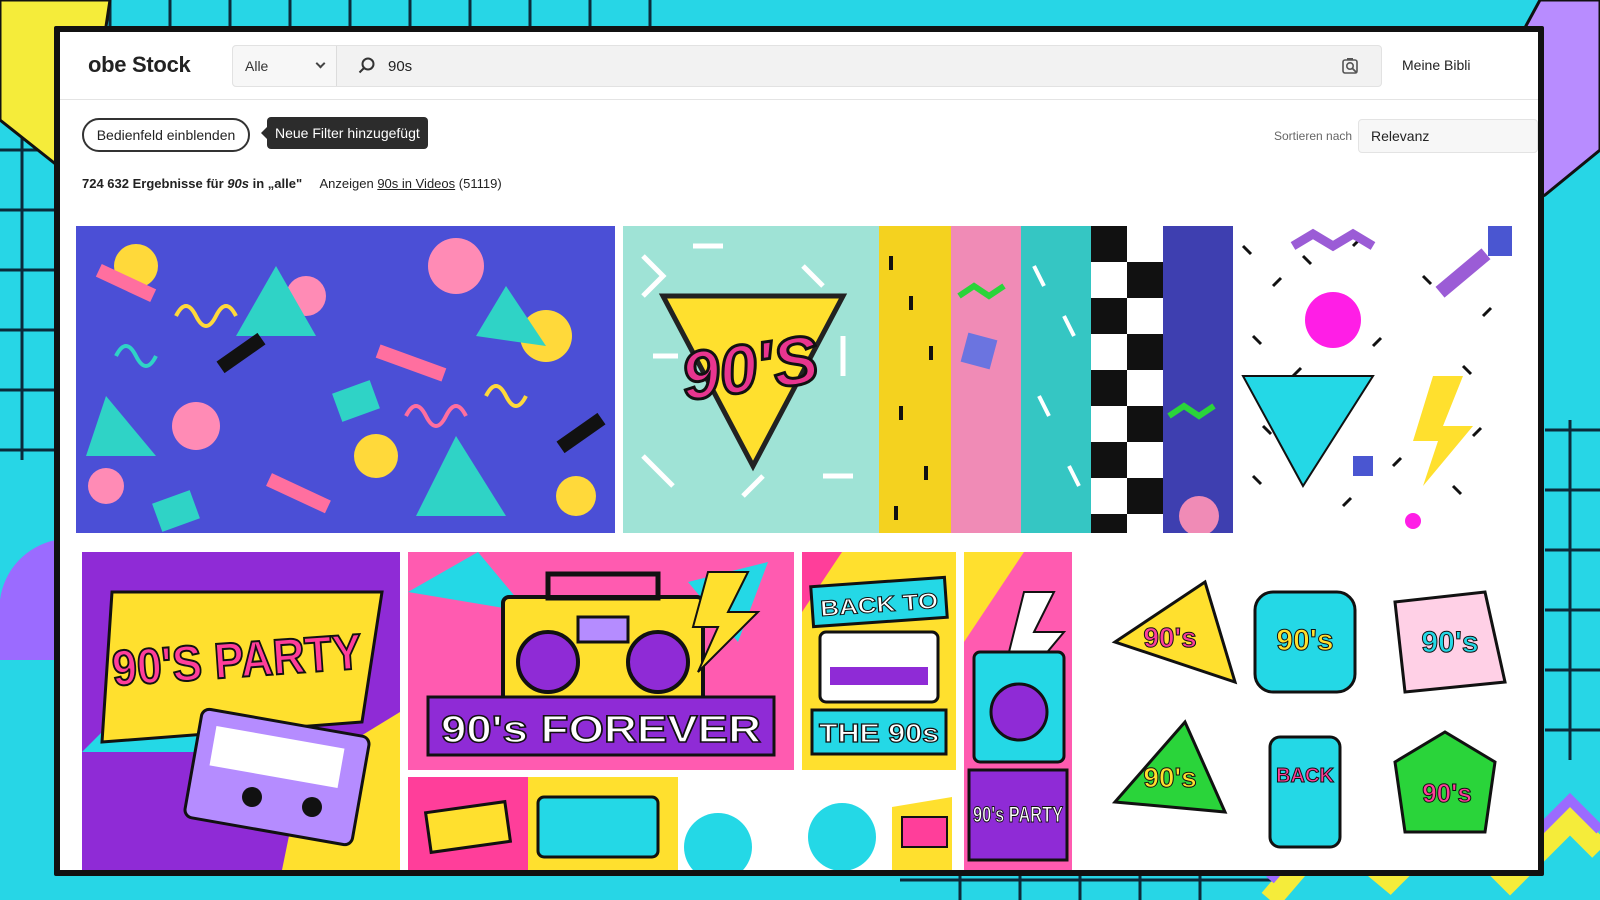 Image resolution: width=1600 pixels, height=900 pixels. I want to click on 90s-badges-image, so click(601, 823).